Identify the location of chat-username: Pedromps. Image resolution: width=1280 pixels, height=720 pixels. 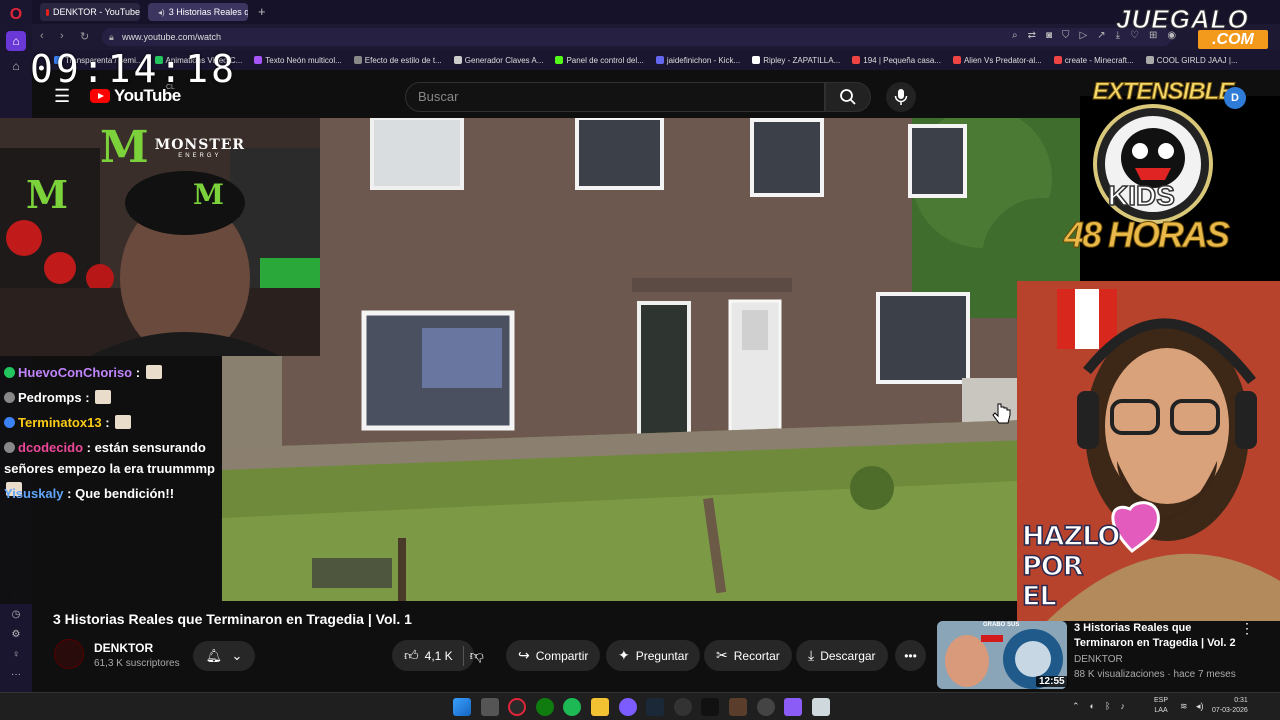
(50, 397).